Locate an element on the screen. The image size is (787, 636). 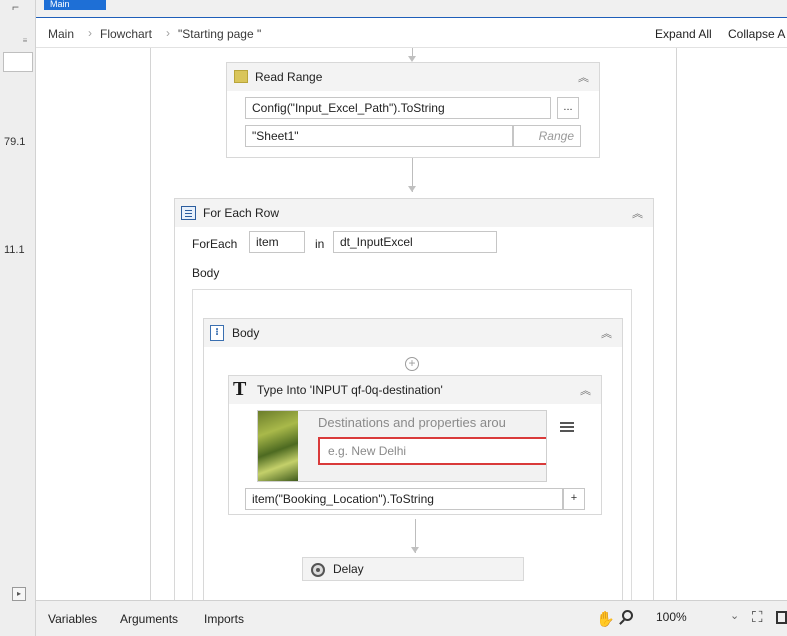
search-icon is located at coordinates (627, 615).